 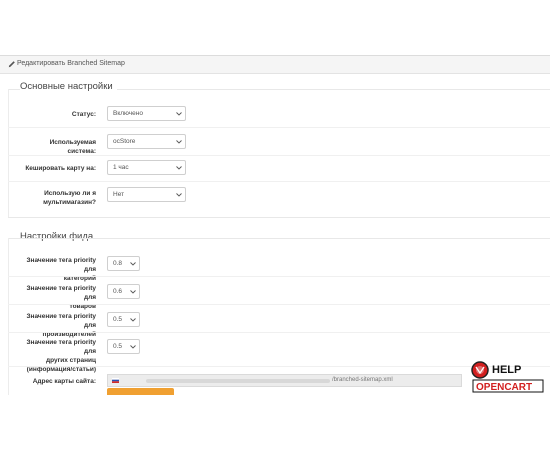 What do you see at coordinates (118, 346) in the screenshot?
I see `priority-other-value: 0.5` at bounding box center [118, 346].